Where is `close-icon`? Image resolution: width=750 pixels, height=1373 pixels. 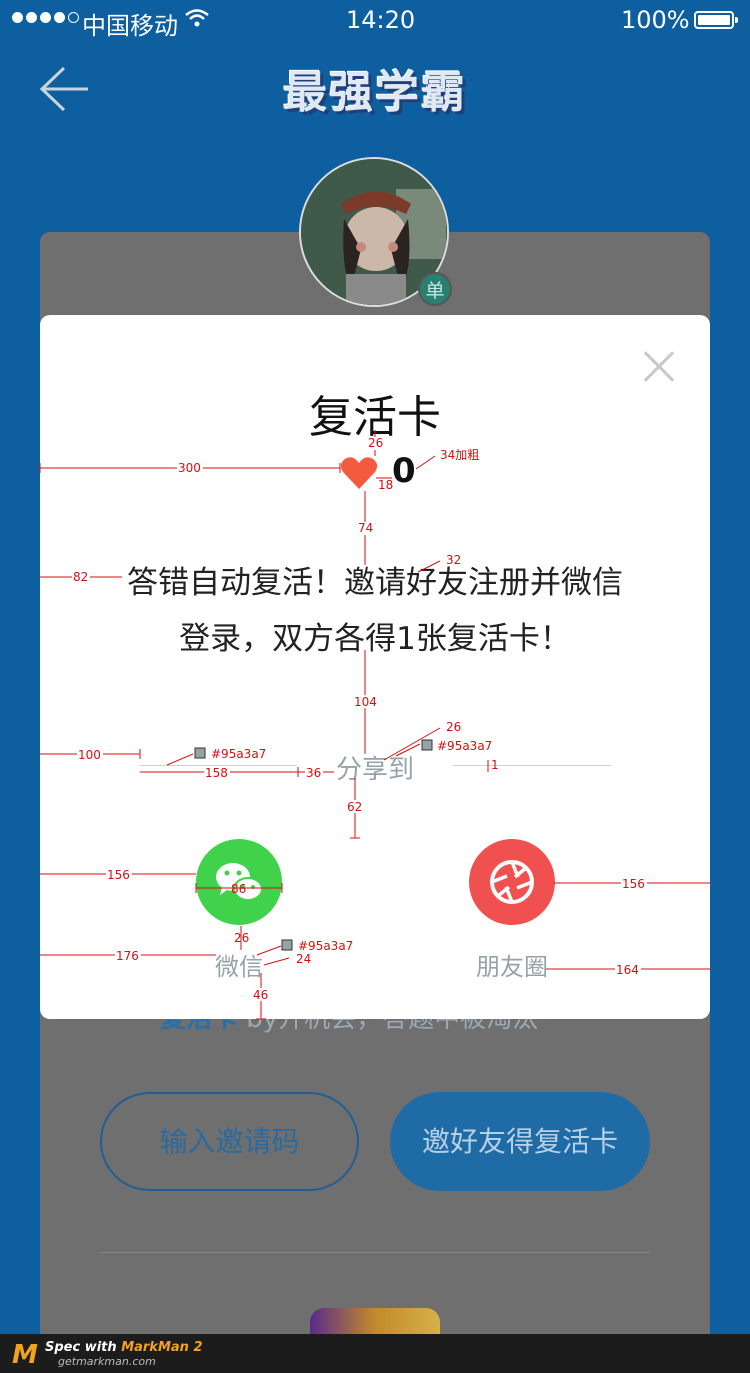
close-icon is located at coordinates (659, 366).